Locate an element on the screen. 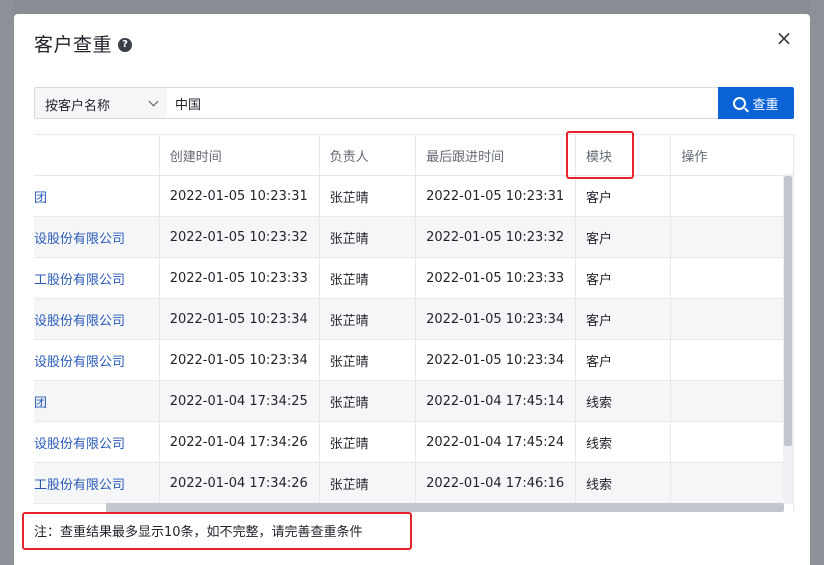 The width and height of the screenshot is (824, 565). chevron-down-icon is located at coordinates (153, 101).